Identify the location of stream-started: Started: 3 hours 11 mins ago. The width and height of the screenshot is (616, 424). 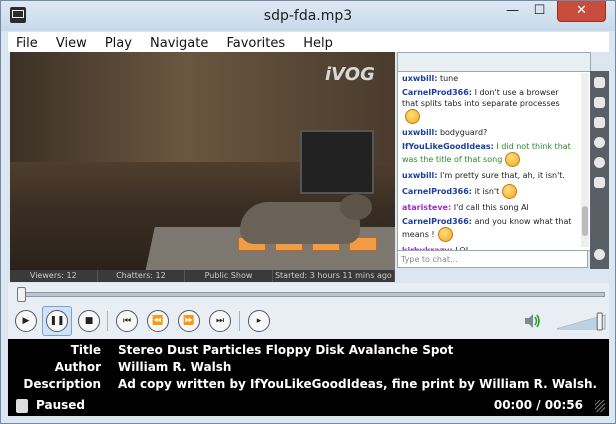
(334, 276).